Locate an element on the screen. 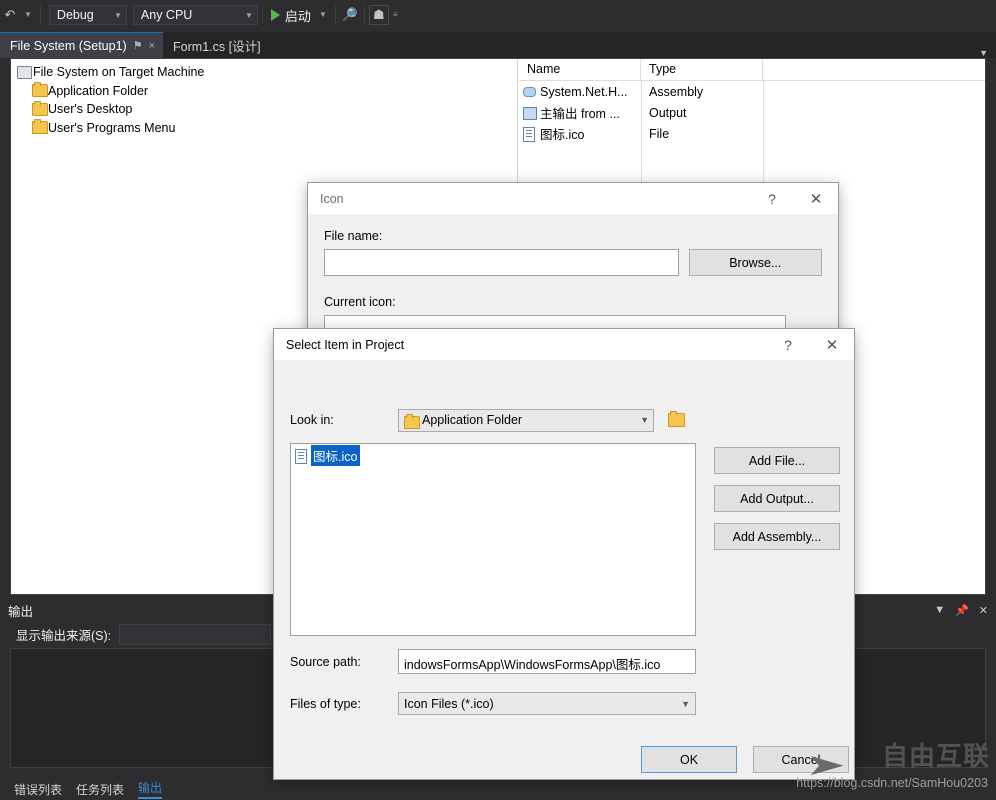 The height and width of the screenshot is (800, 996). list-header-row: Name Type is located at coordinates (752, 70).